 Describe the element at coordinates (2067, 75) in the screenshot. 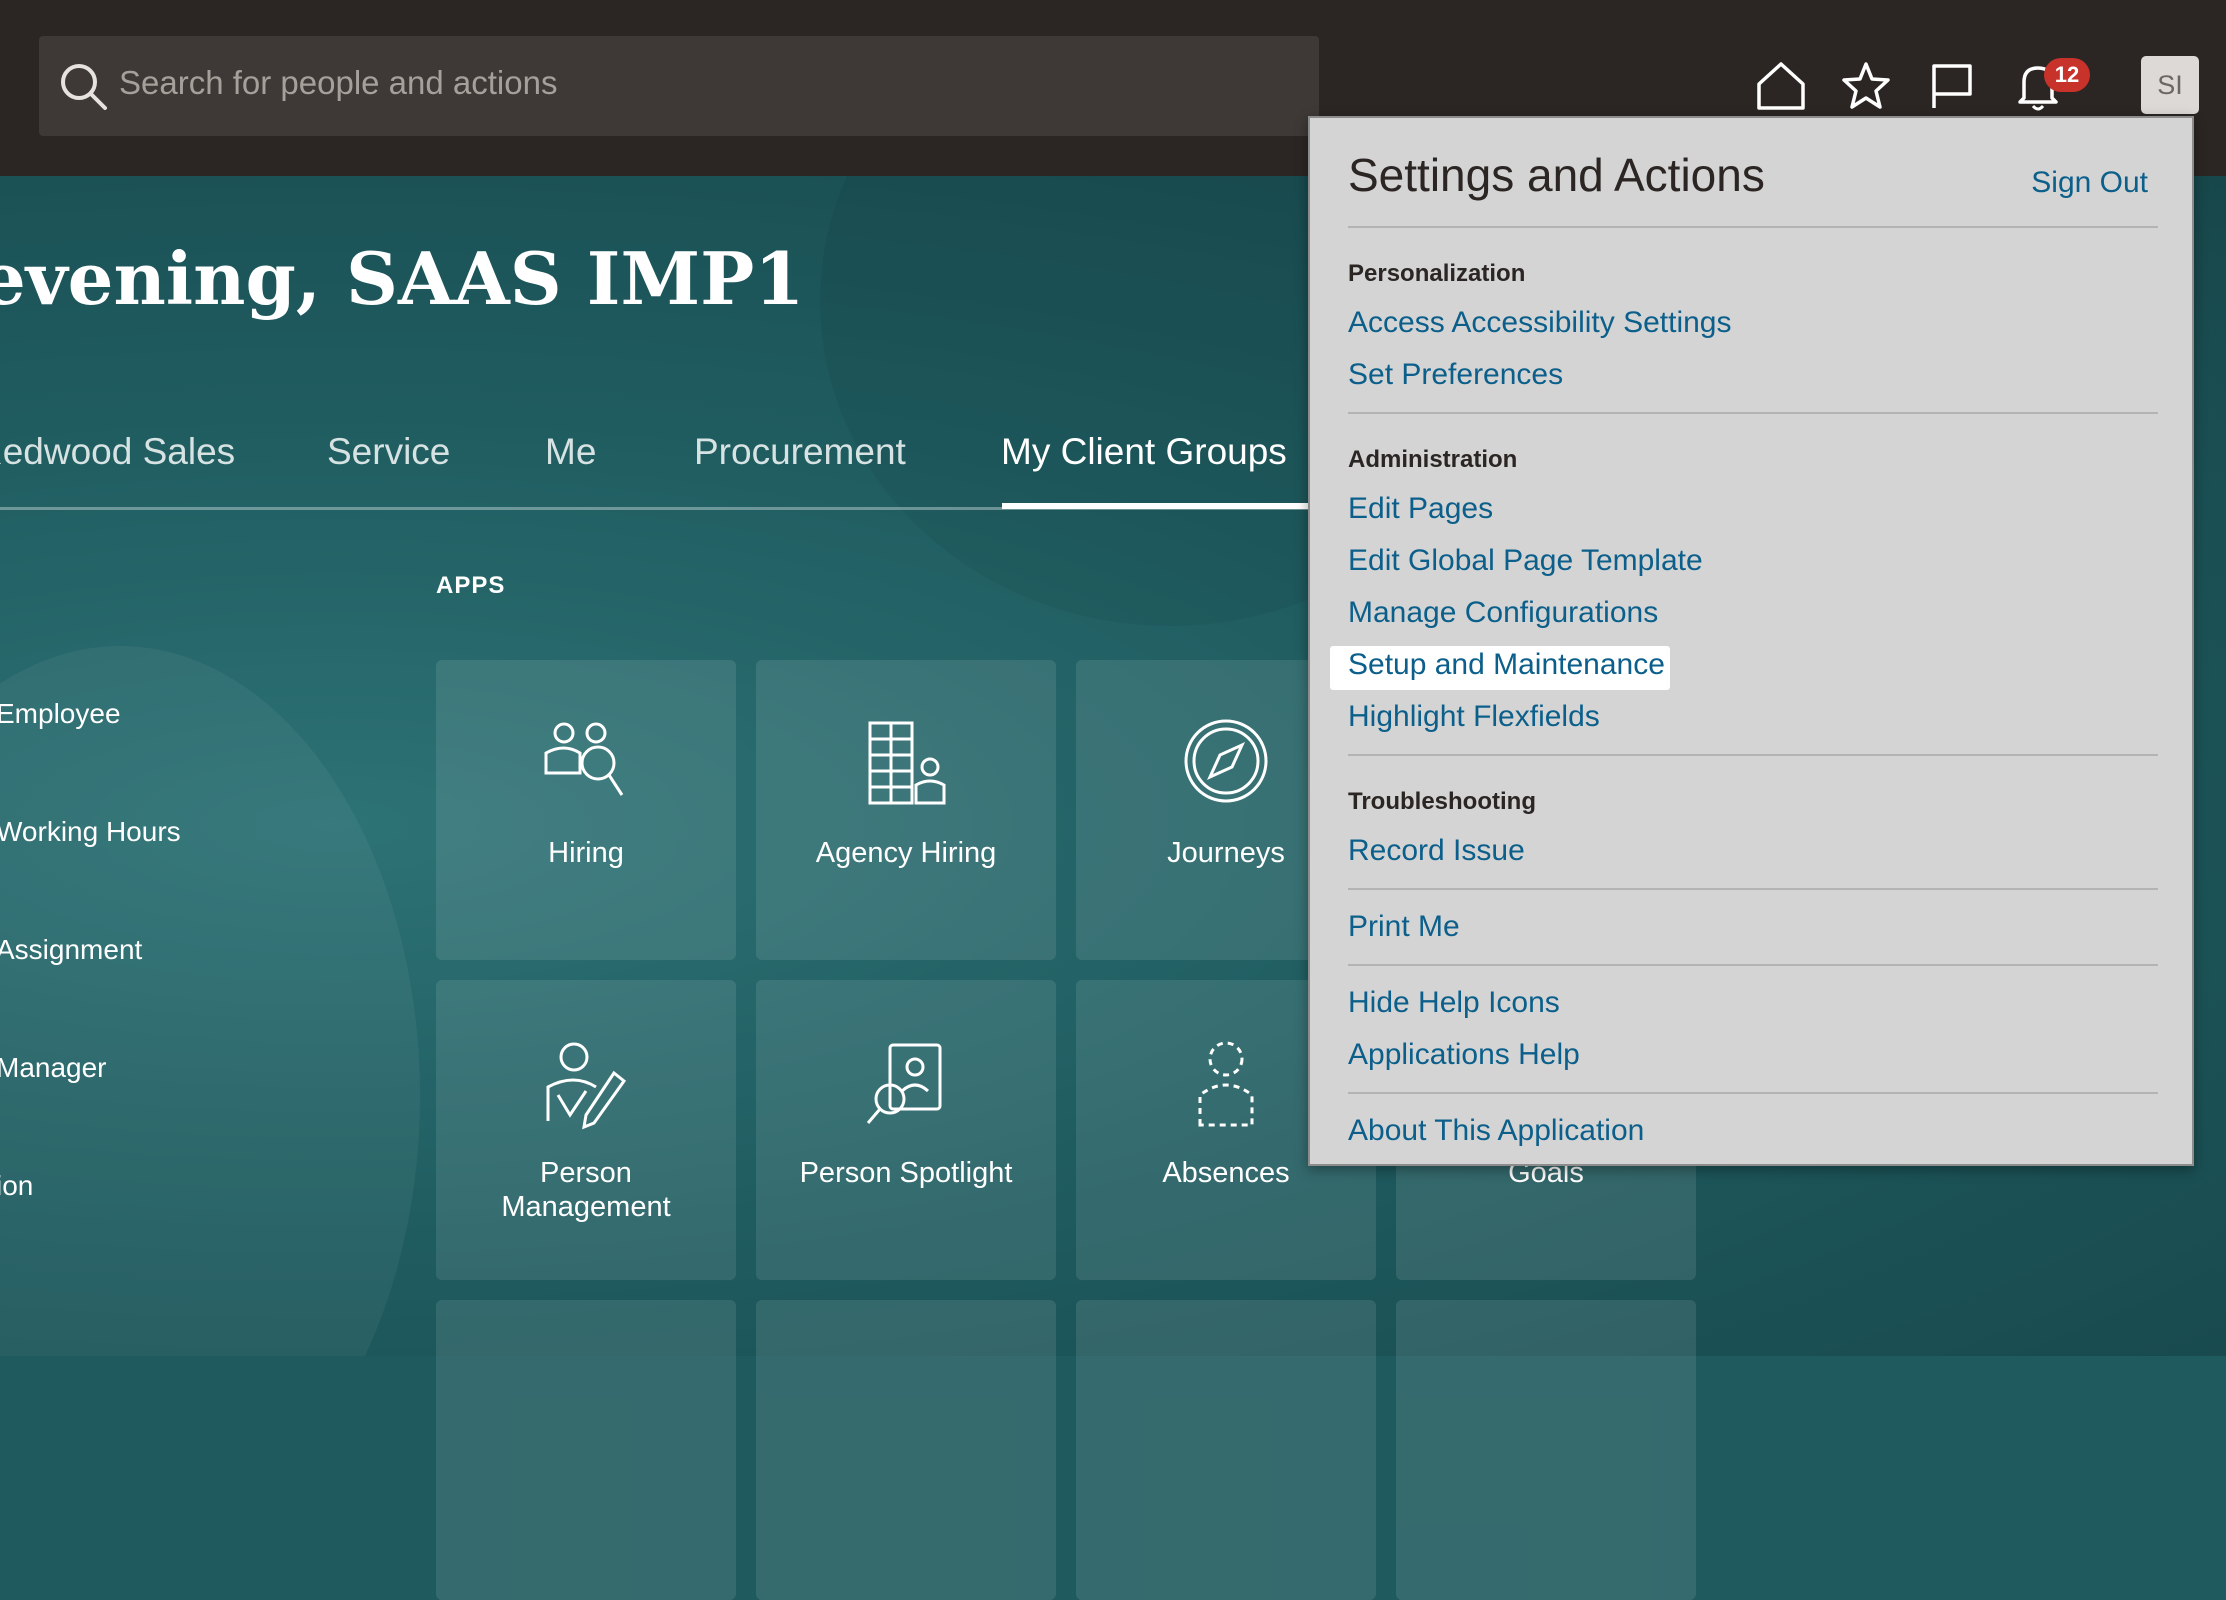

I see `notification-count-badge: 12` at that location.